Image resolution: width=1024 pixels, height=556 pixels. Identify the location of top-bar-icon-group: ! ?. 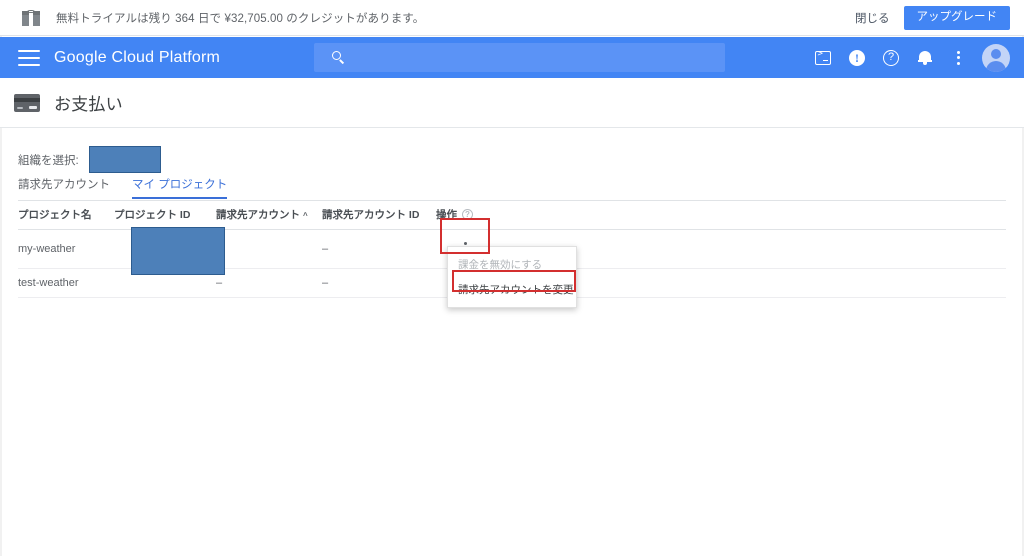
(910, 57).